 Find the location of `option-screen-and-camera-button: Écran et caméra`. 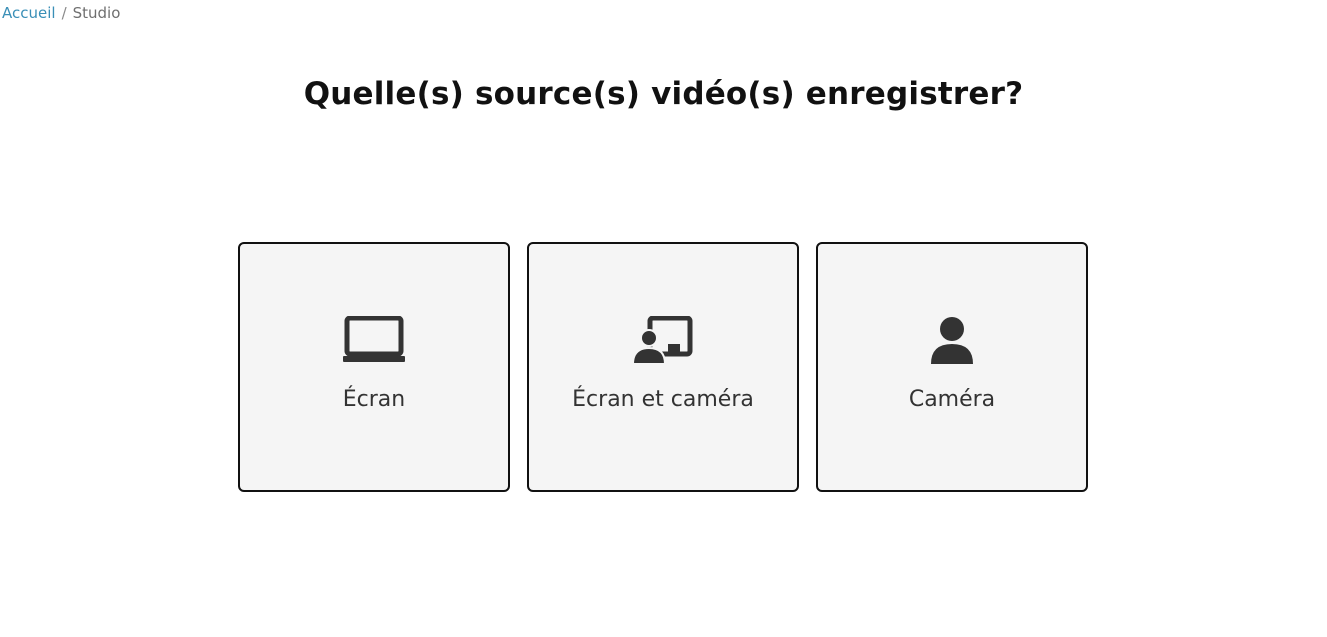

option-screen-and-camera-button: Écran et caméra is located at coordinates (663, 367).